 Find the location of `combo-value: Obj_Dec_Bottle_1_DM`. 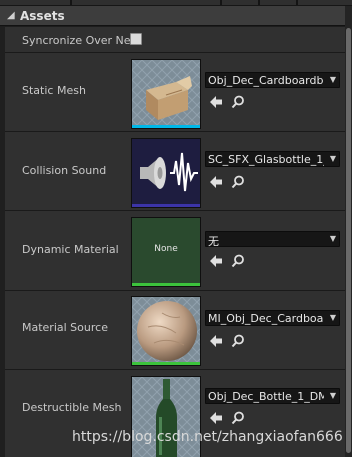

combo-value: Obj_Dec_Bottle_1_DM is located at coordinates (266, 396).